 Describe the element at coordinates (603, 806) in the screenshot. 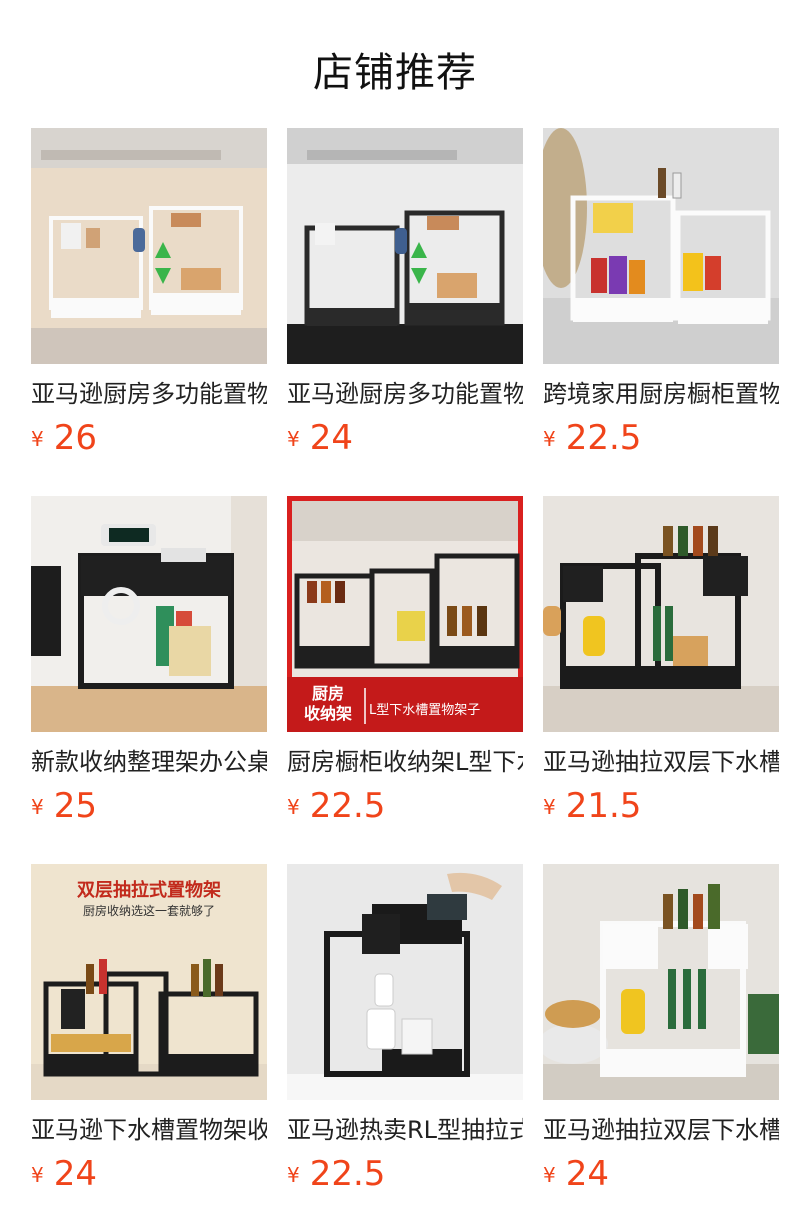

I see `price-value: 21.5` at that location.